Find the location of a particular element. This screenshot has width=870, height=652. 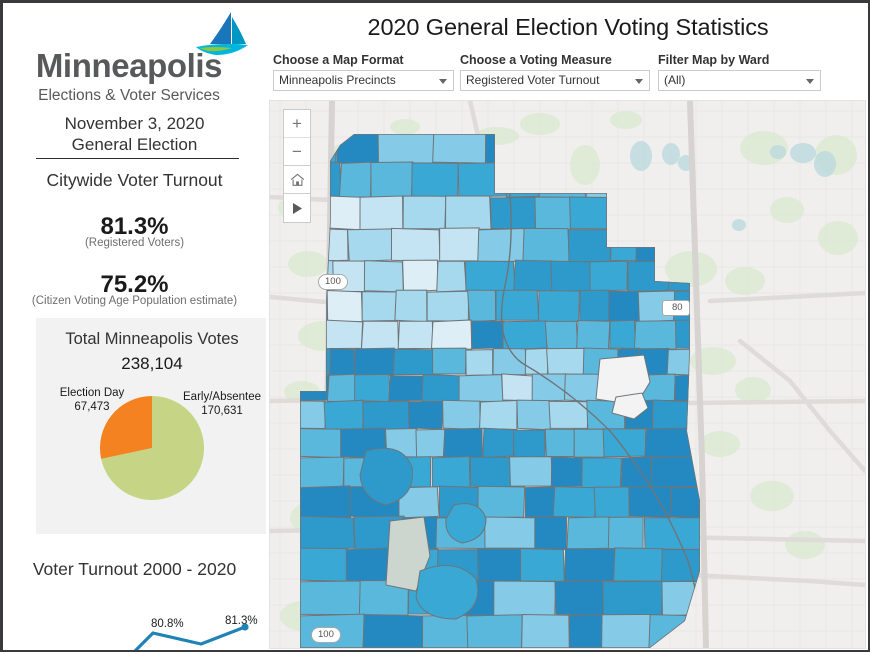

map-zoom-controls: + − is located at coordinates (297, 166).